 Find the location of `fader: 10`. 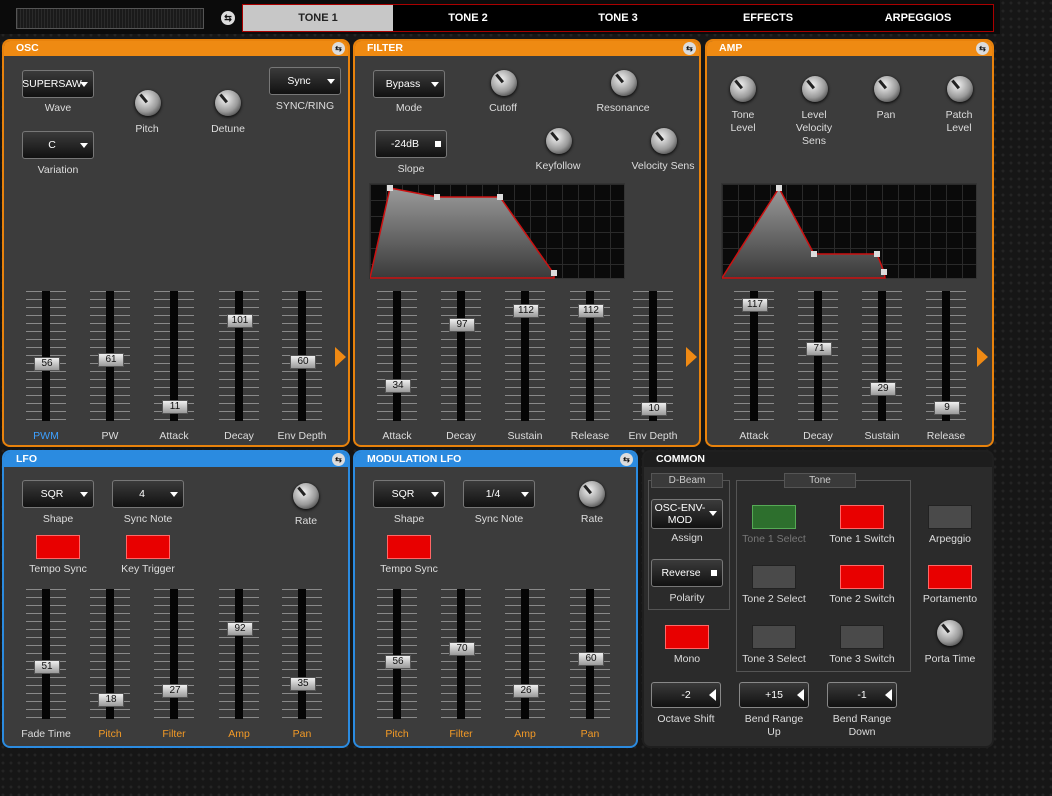

fader: 10 is located at coordinates (653, 356).